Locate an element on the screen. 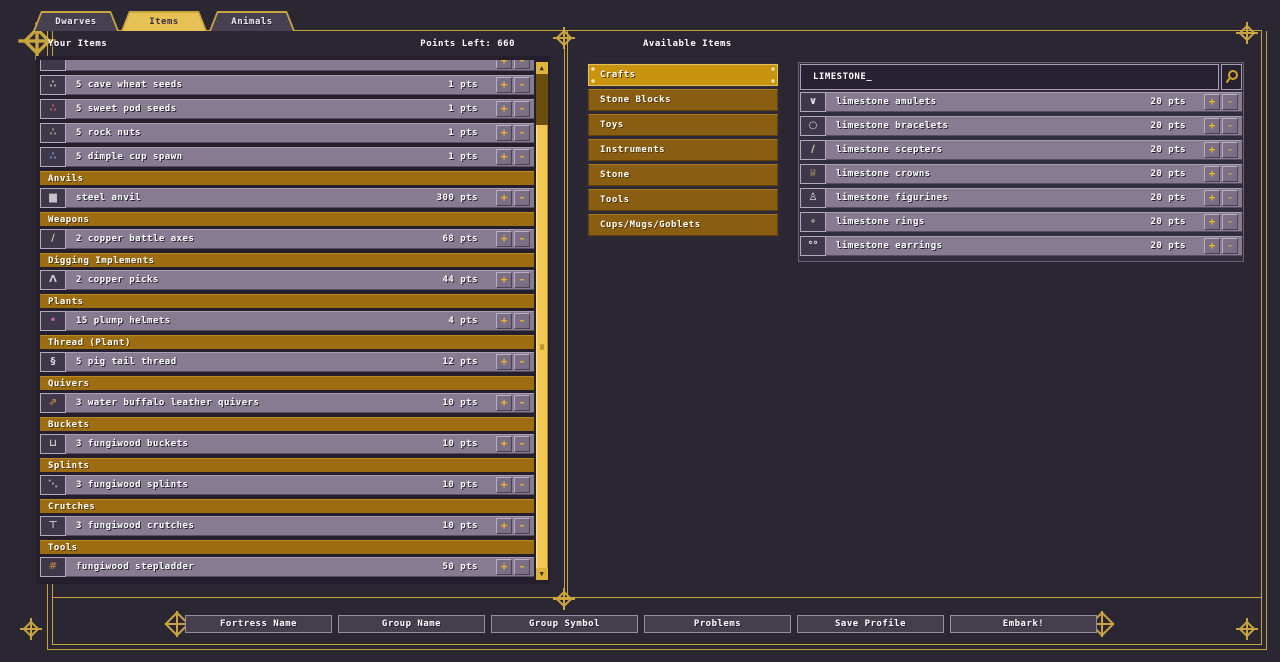 The image size is (1280, 662). scrollbar-thumb: ≡ is located at coordinates (542, 346).